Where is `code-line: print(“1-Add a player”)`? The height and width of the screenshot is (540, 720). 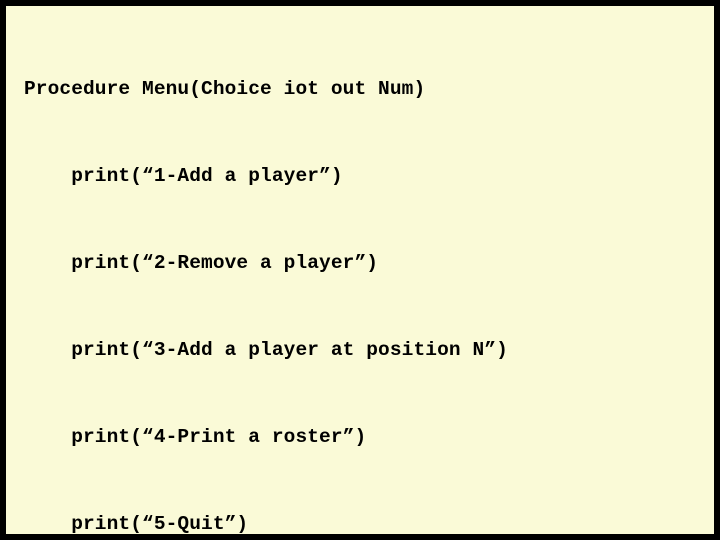 code-line: print(“1-Add a player”) is located at coordinates (183, 176).